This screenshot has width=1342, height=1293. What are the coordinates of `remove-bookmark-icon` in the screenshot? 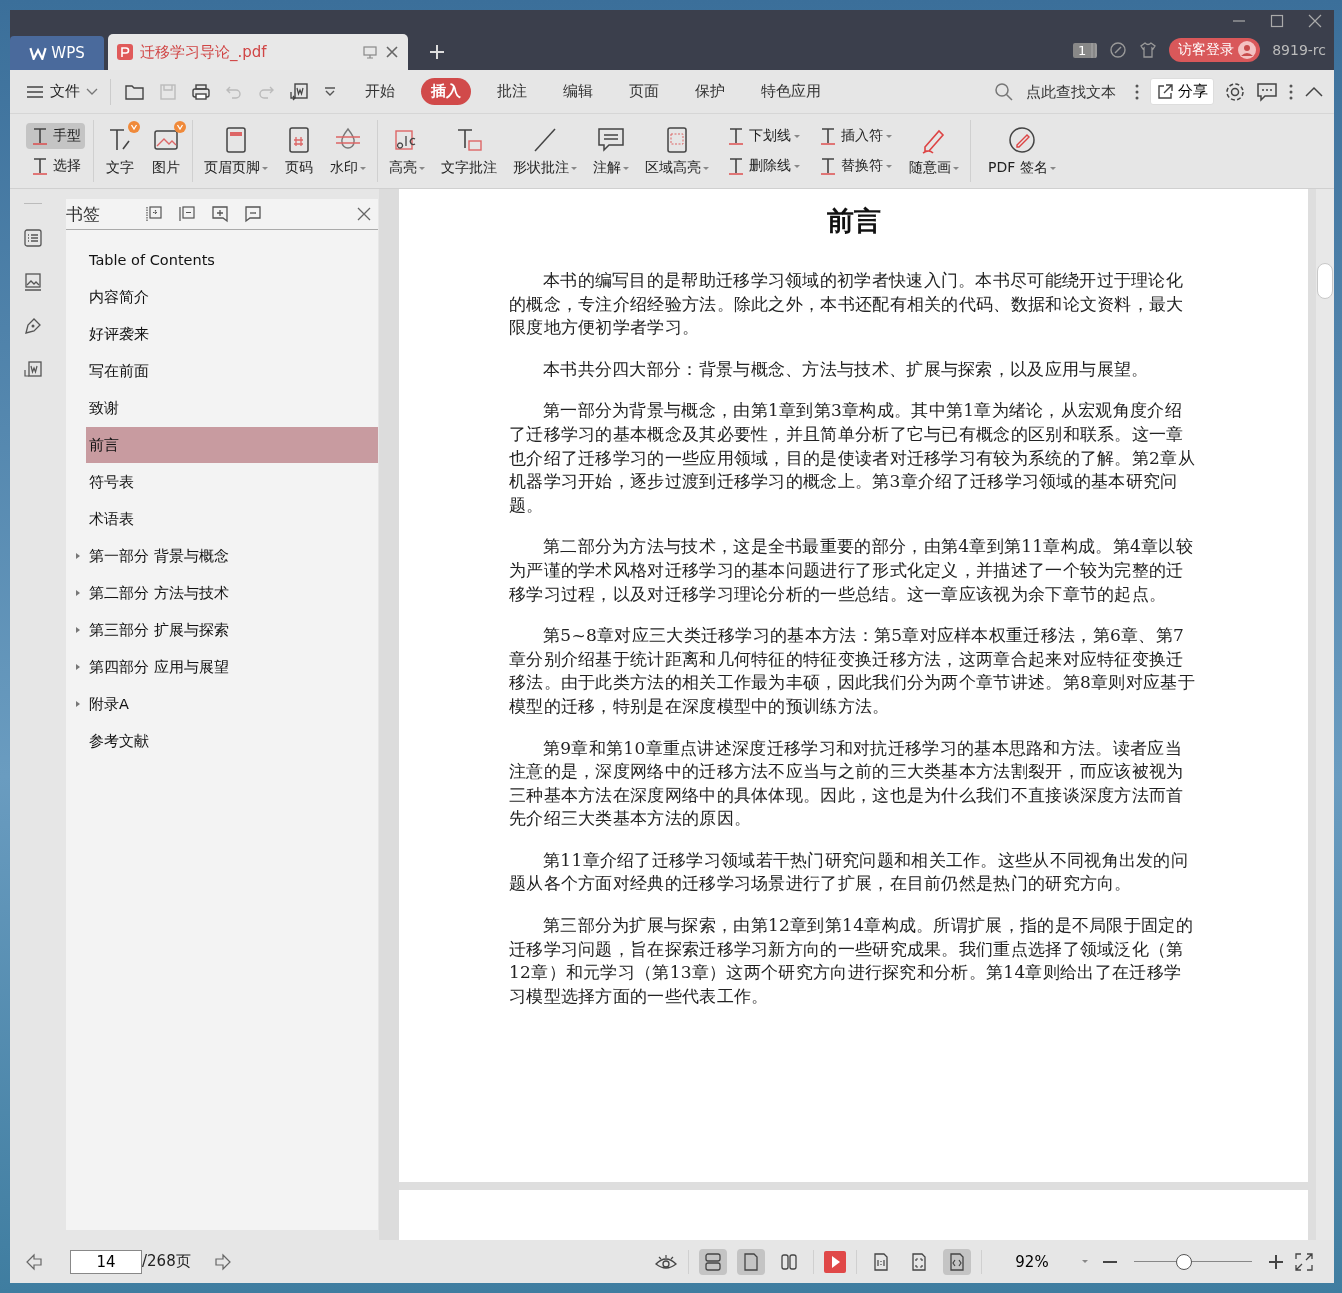 It's located at (253, 214).